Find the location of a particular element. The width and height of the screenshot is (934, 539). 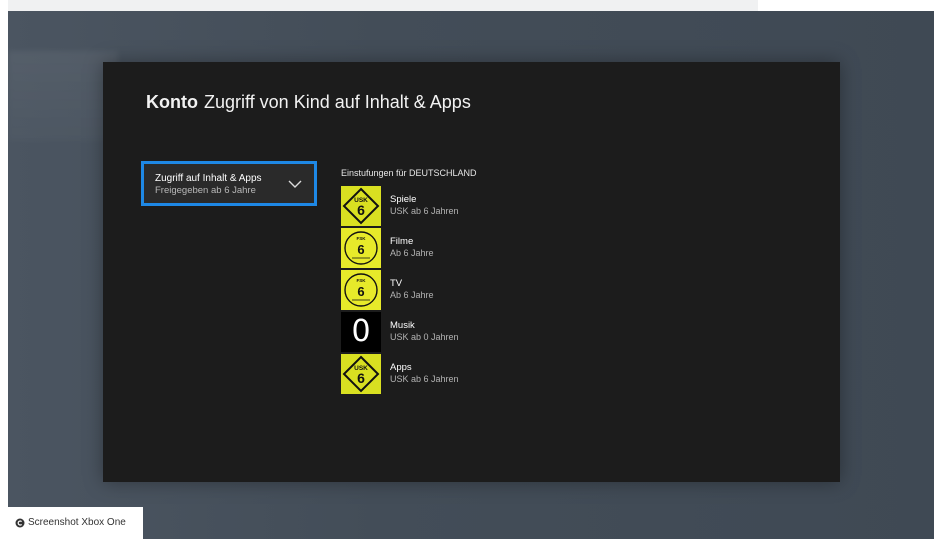

top-strip is located at coordinates (383, 5).